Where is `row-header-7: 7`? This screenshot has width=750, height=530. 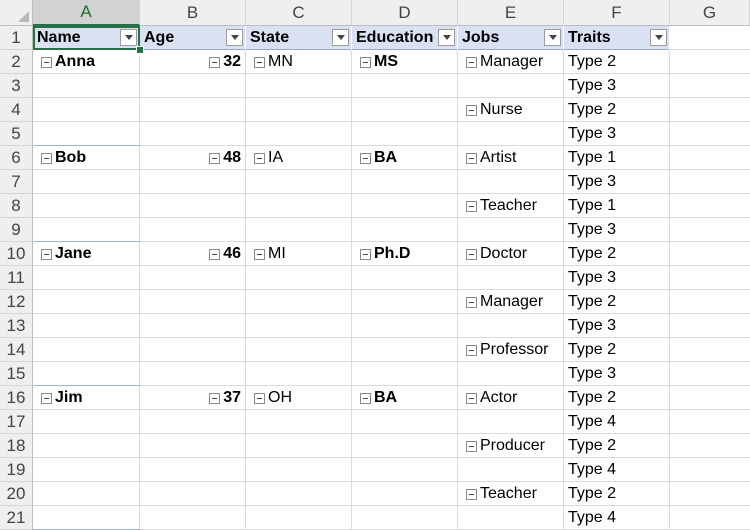 row-header-7: 7 is located at coordinates (16, 182).